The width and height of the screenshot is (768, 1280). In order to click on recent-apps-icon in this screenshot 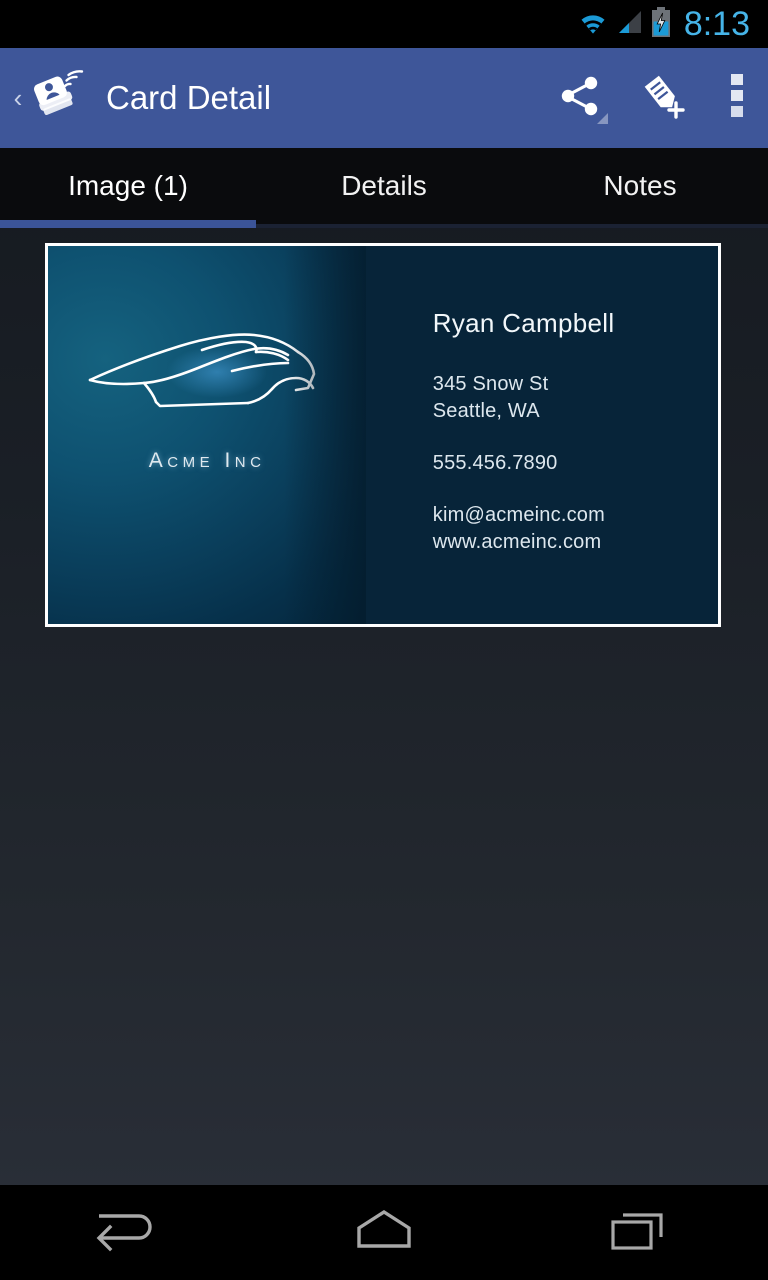, I will do `click(640, 1232)`.